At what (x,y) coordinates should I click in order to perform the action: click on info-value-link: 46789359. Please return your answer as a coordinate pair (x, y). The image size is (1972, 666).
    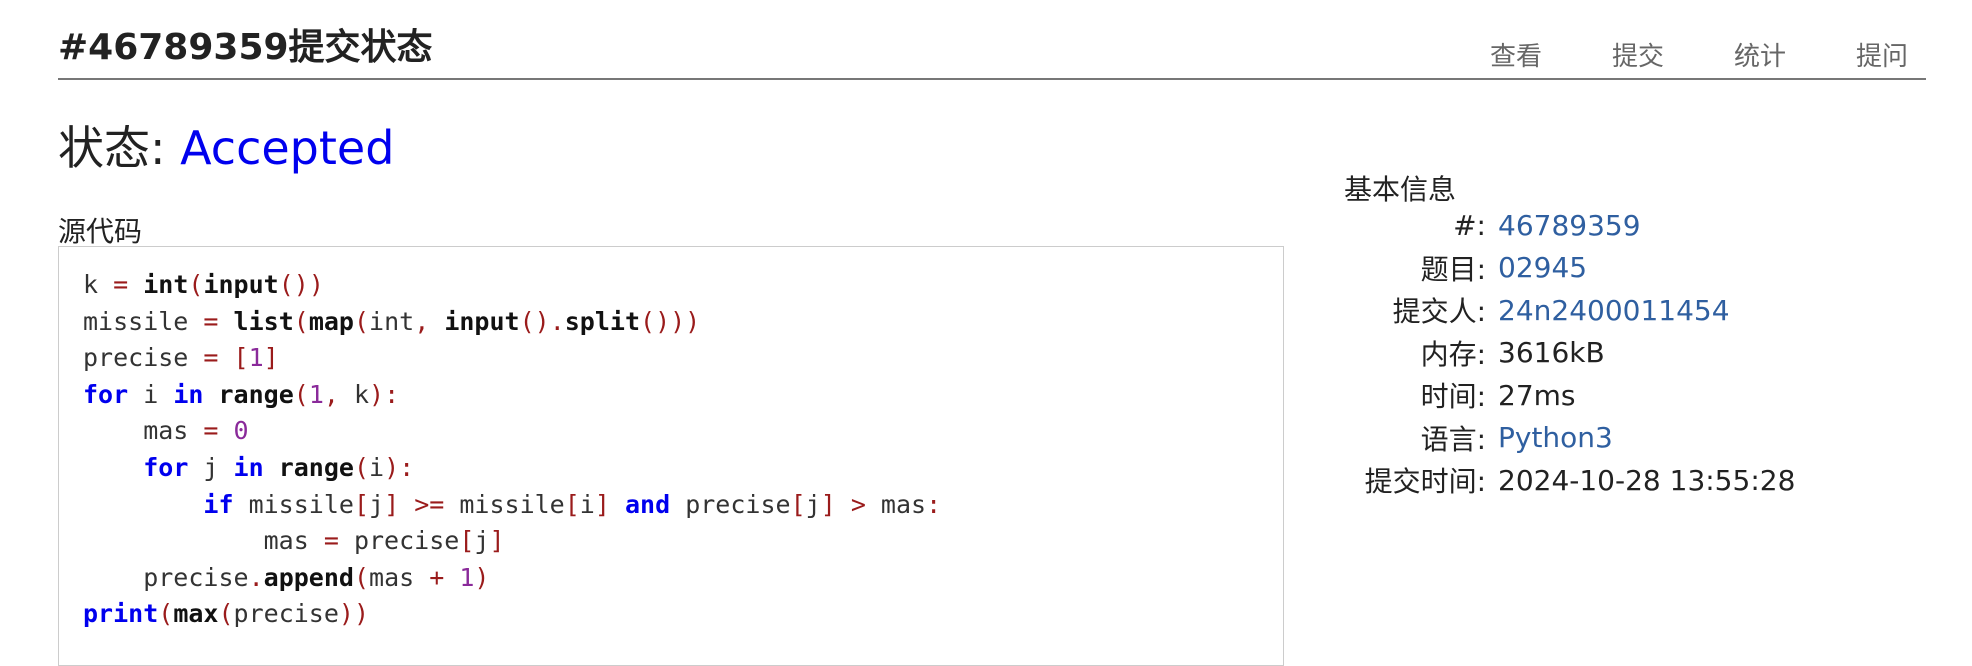
    Looking at the image, I should click on (1646, 225).